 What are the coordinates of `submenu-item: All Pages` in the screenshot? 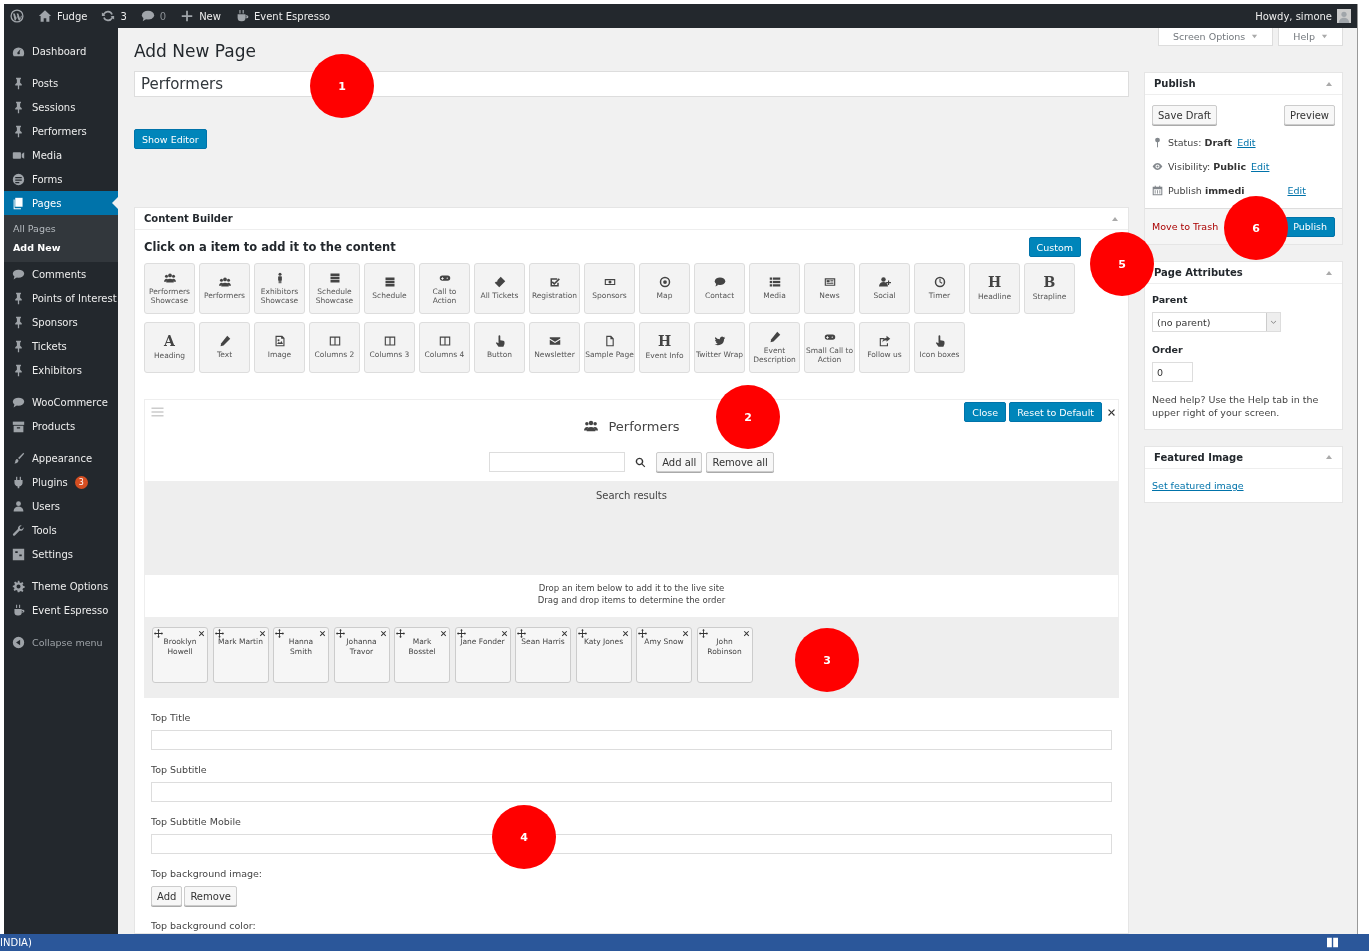 It's located at (61, 228).